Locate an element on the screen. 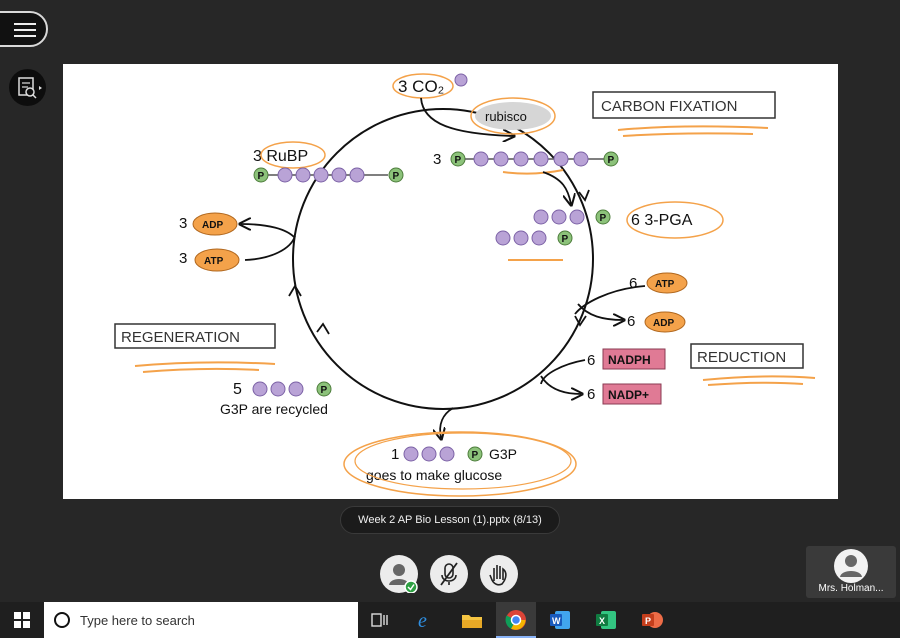 The height and width of the screenshot is (638, 900). powerpoint-icon: P is located at coordinates (652, 620).